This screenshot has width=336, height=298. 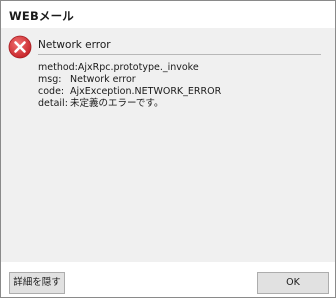 What do you see at coordinates (168, 14) in the screenshot?
I see `title-bar: WEBメール` at bounding box center [168, 14].